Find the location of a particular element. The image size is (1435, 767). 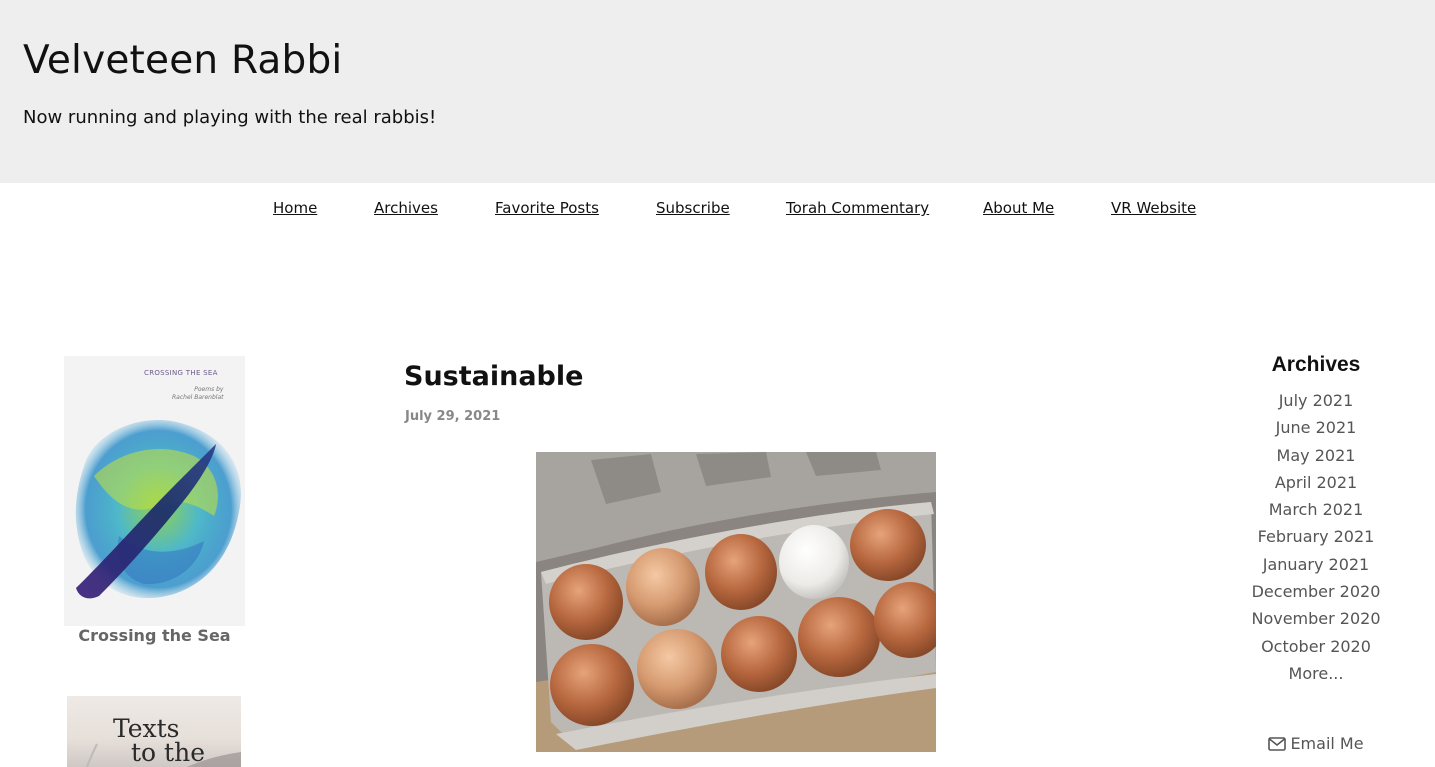

envelope-icon is located at coordinates (1277, 744).